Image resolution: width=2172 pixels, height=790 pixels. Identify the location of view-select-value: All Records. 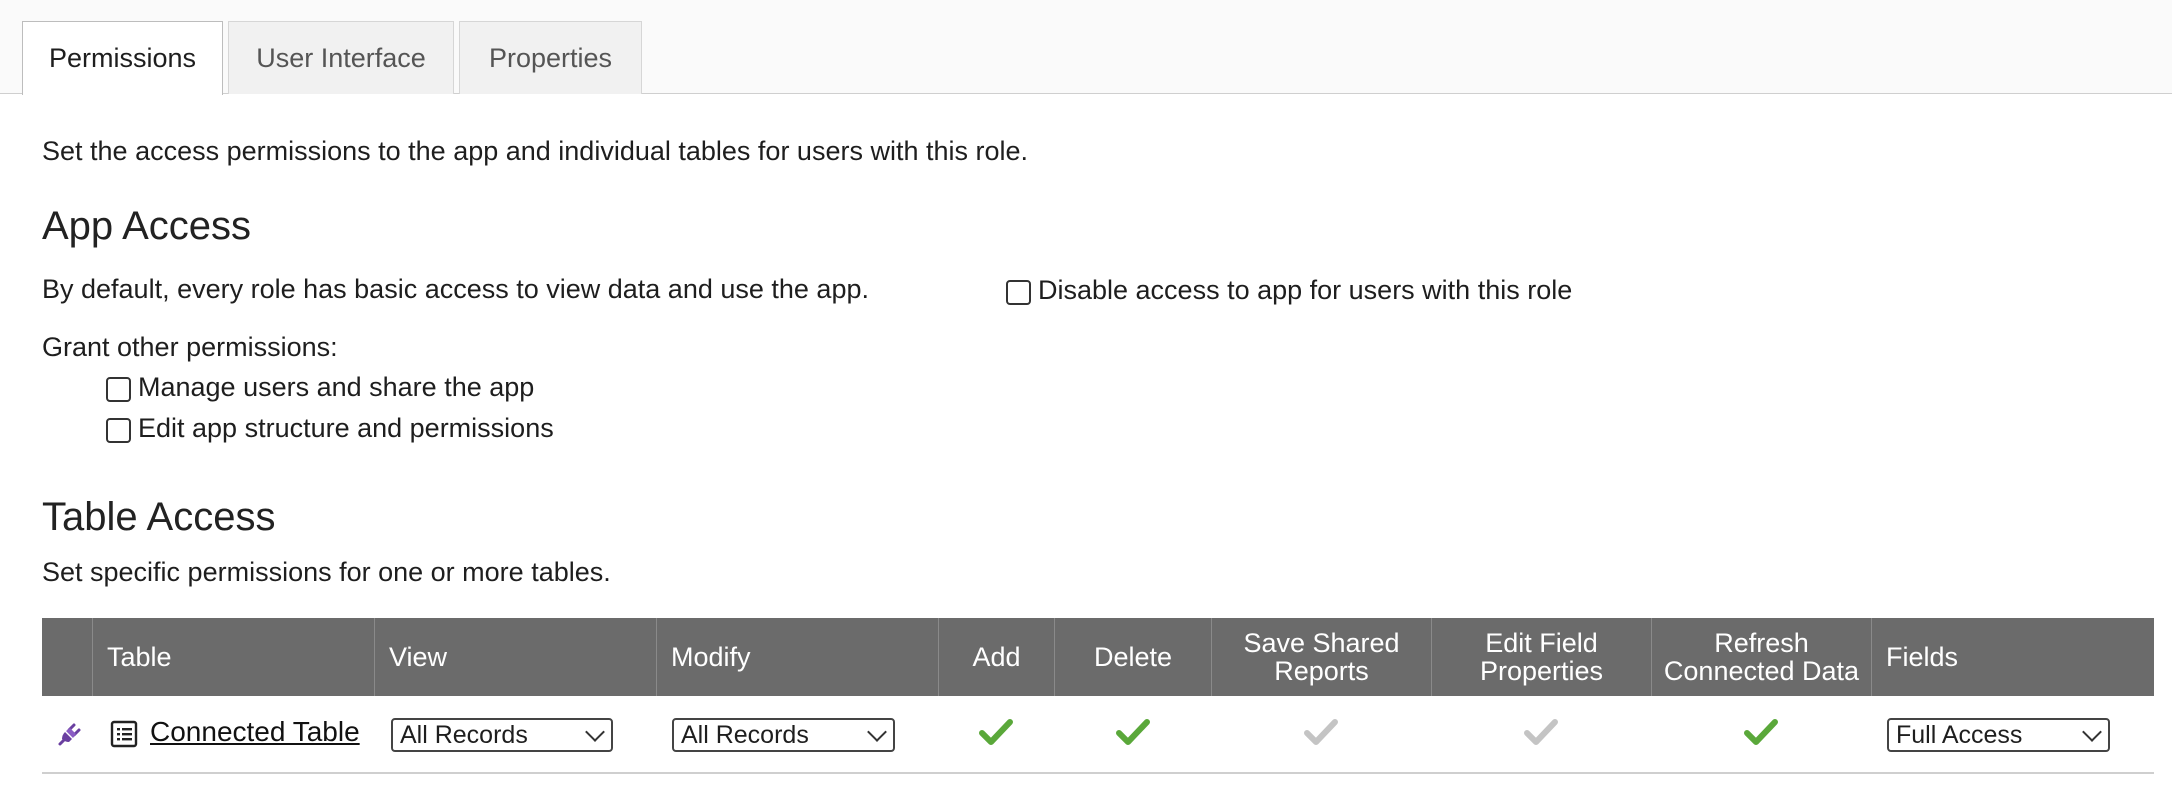
(464, 734).